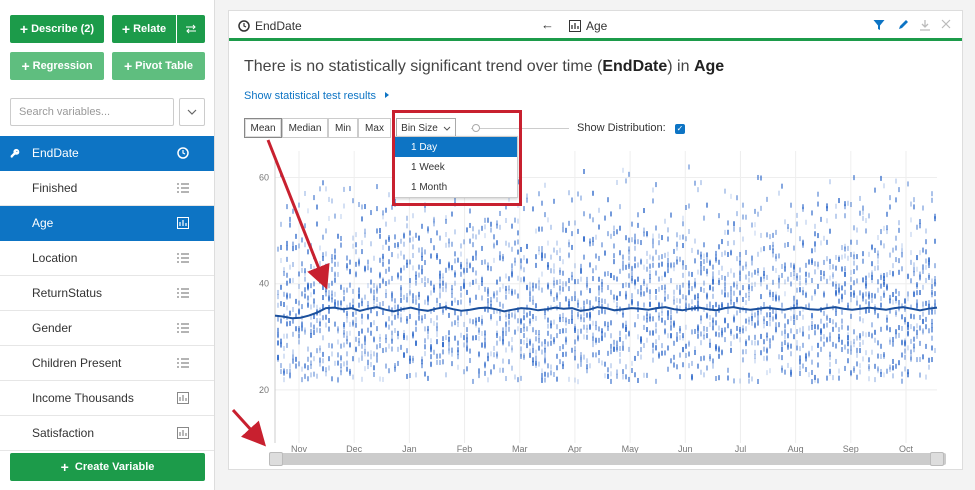  What do you see at coordinates (107, 467) in the screenshot?
I see `create-variable-button: + Create Variable` at bounding box center [107, 467].